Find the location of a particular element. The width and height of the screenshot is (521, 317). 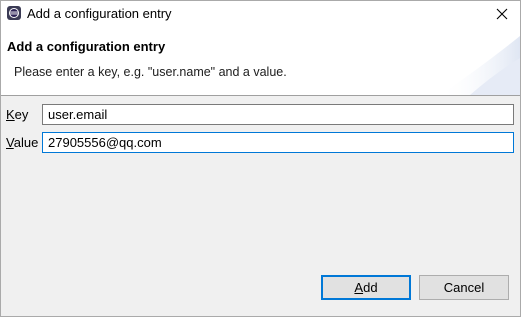

close-button is located at coordinates (502, 14).